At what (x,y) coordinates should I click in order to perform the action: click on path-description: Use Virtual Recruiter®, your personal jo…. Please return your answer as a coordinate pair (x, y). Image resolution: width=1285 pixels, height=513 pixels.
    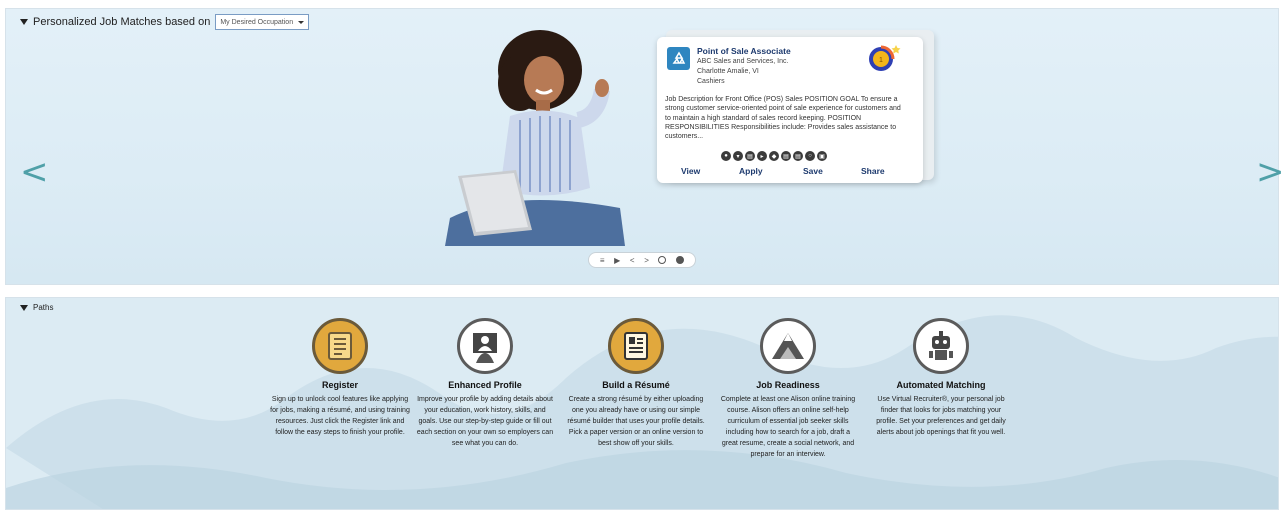
    Looking at the image, I should click on (941, 416).